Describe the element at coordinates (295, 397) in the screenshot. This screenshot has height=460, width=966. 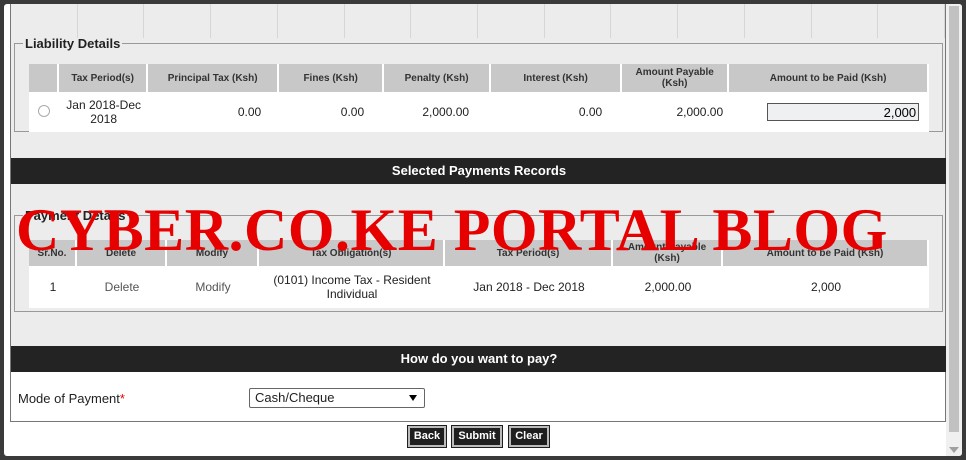
I see `mode-of-payment-value: Cash/Cheque` at that location.